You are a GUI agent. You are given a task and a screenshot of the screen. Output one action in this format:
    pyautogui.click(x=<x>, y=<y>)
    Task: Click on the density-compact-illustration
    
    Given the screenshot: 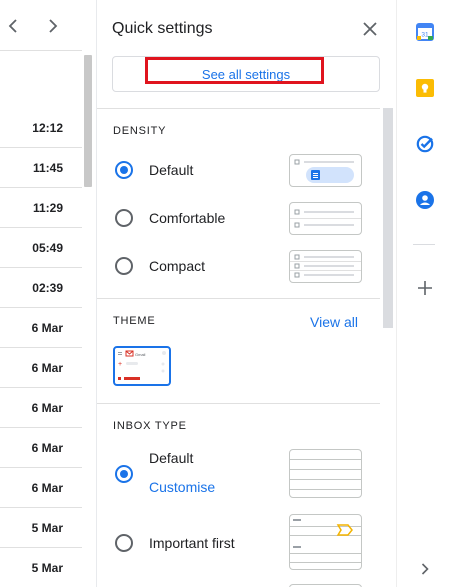 What is the action you would take?
    pyautogui.click(x=325, y=266)
    